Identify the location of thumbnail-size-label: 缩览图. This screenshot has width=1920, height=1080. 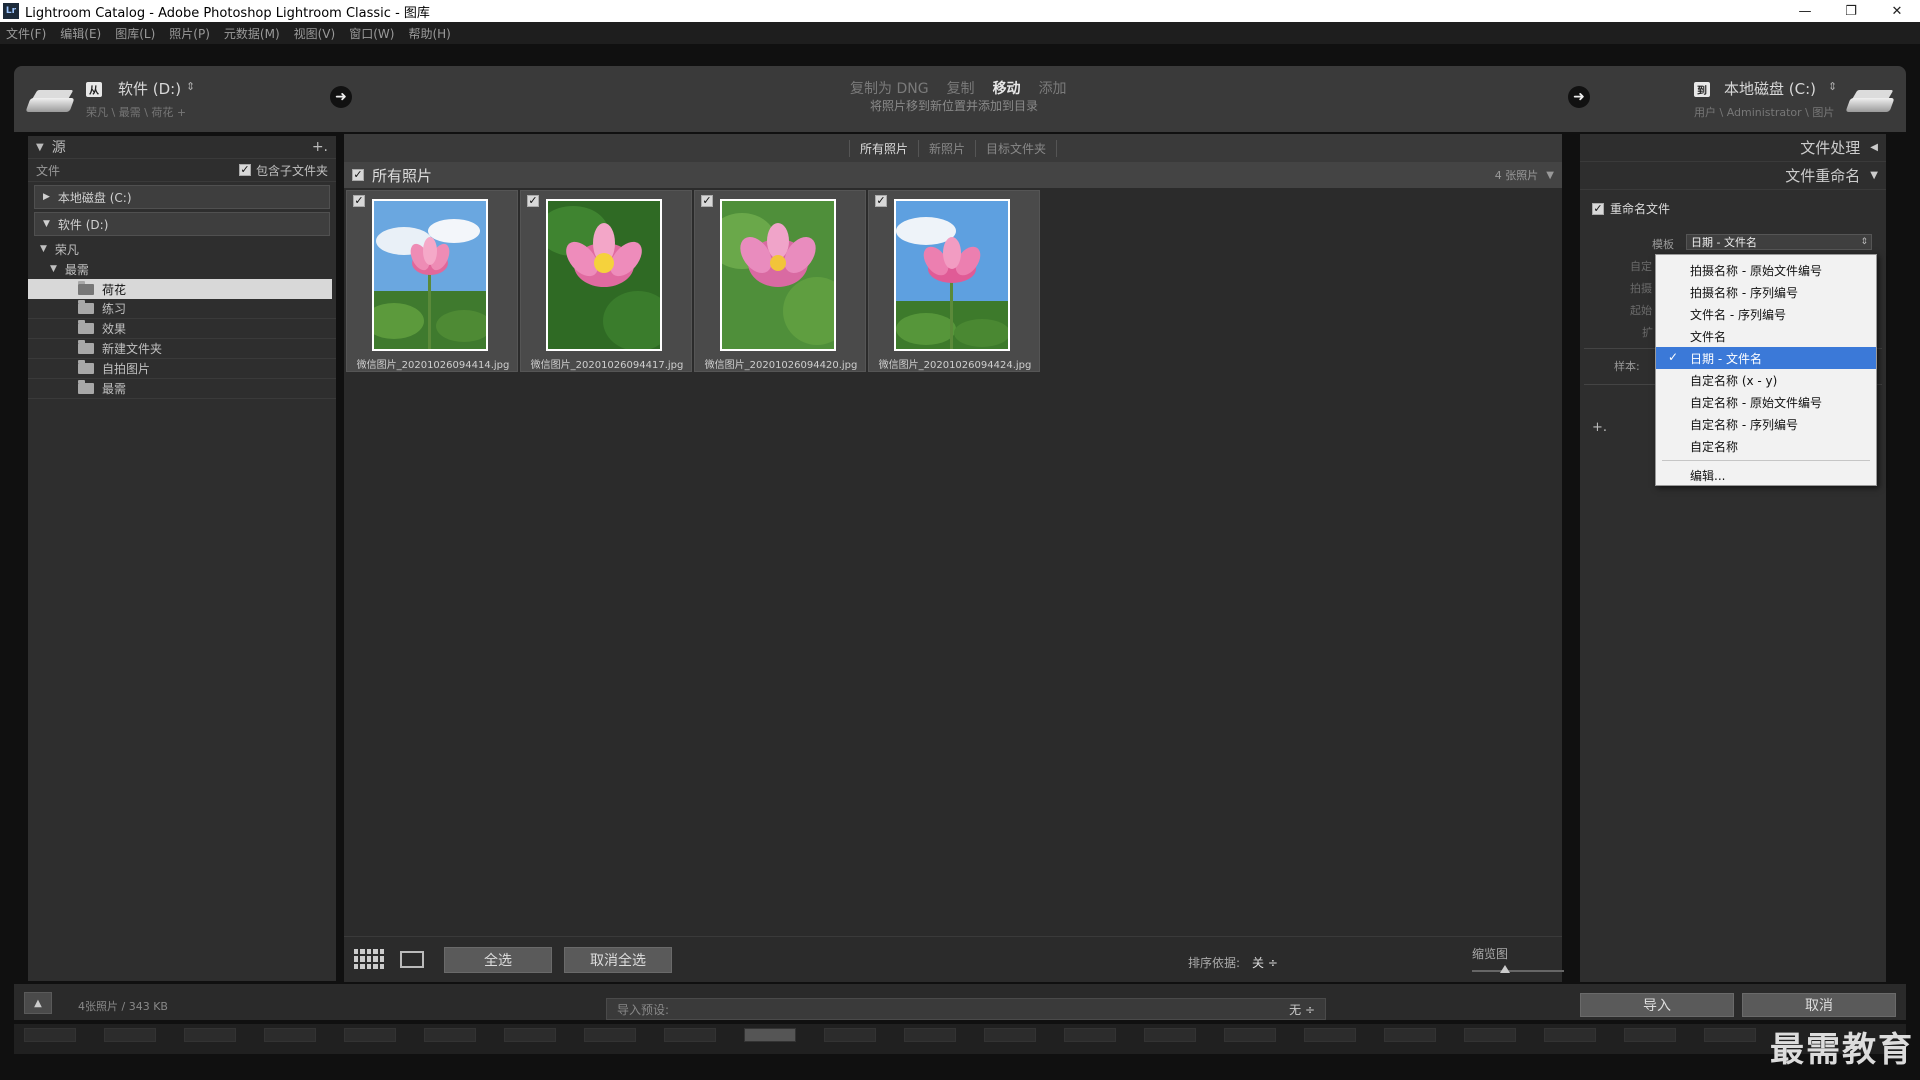
(1490, 954).